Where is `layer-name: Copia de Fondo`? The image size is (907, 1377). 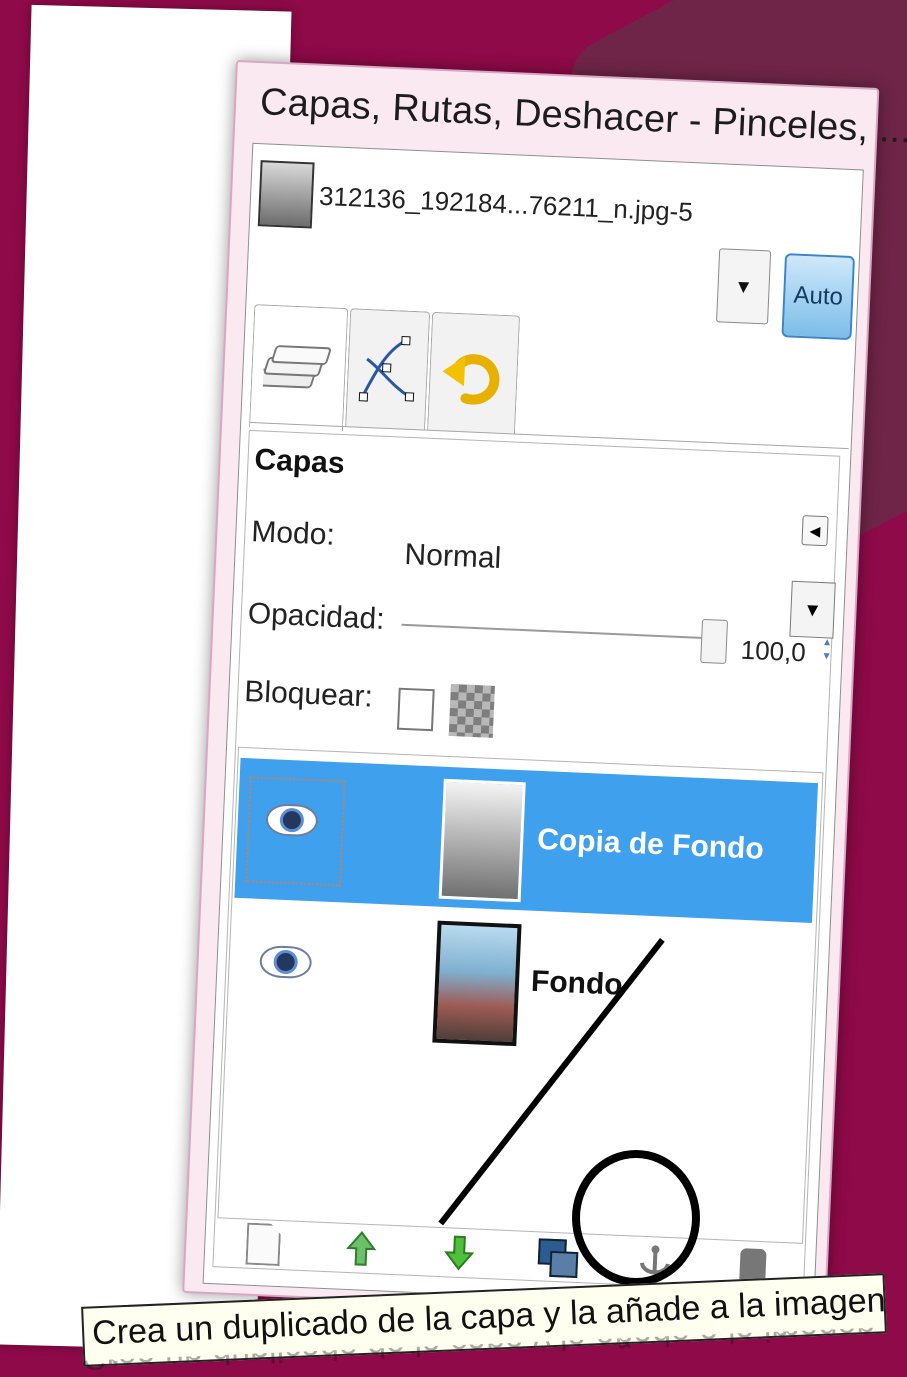 layer-name: Copia de Fondo is located at coordinates (651, 845).